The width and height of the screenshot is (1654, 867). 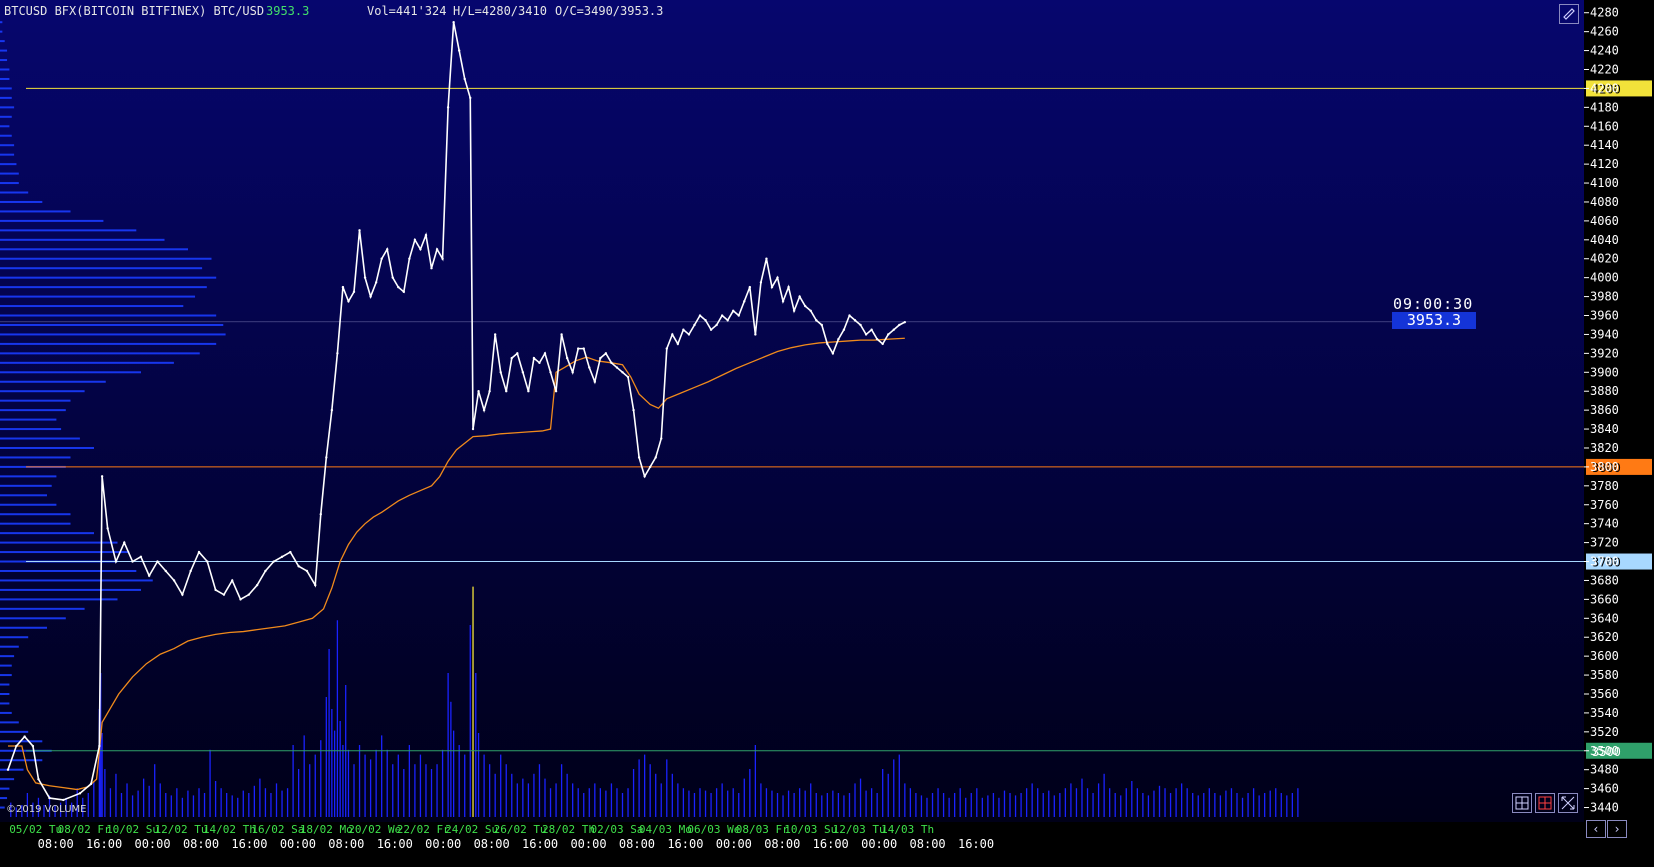 I want to click on y-tick-label-3480: 3480, so click(x=1604, y=770).